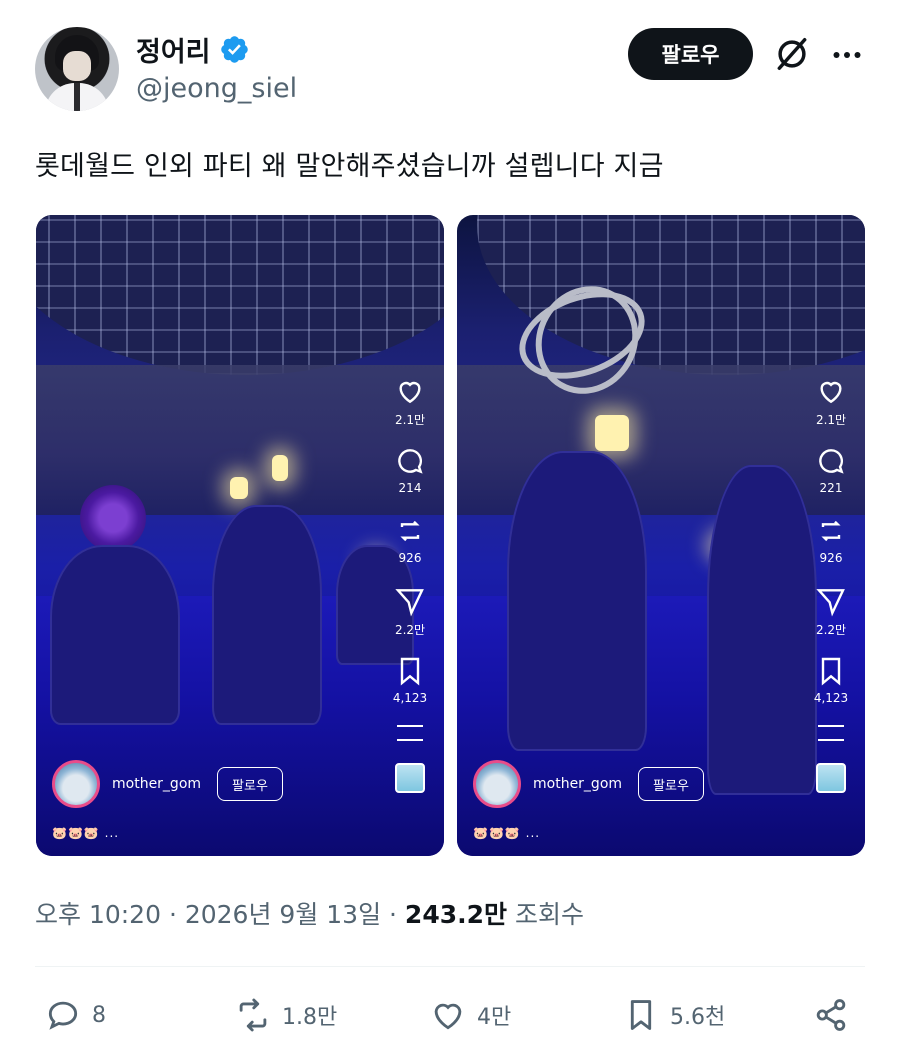 The image size is (900, 1048). What do you see at coordinates (310, 1017) in the screenshot?
I see `repost-count: 1.8만` at bounding box center [310, 1017].